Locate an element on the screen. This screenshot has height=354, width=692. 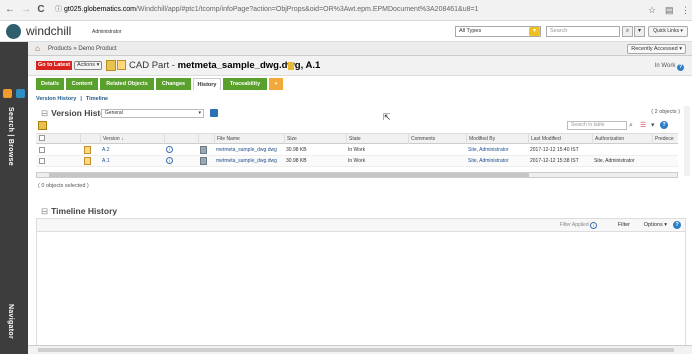
browser-menu-icon: ⋮ is located at coordinates (685, 10).